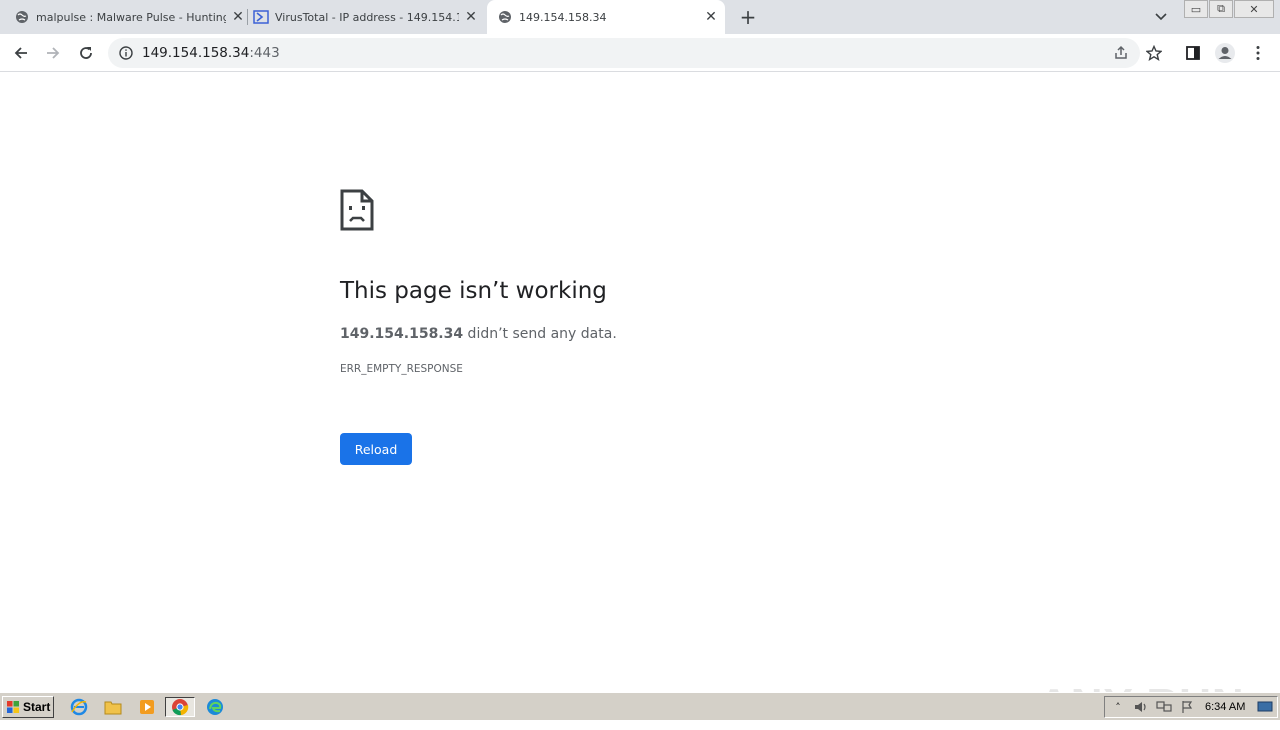  Describe the element at coordinates (247, 17) in the screenshot. I see `tab-separator` at that location.